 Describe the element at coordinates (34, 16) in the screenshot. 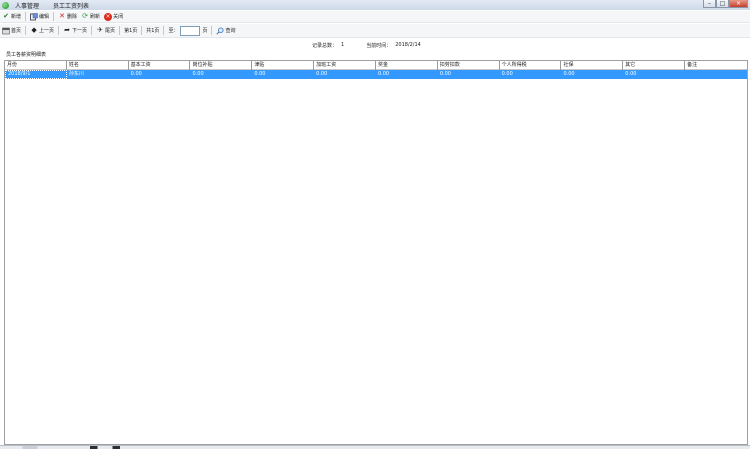

I see `edit-icon` at that location.